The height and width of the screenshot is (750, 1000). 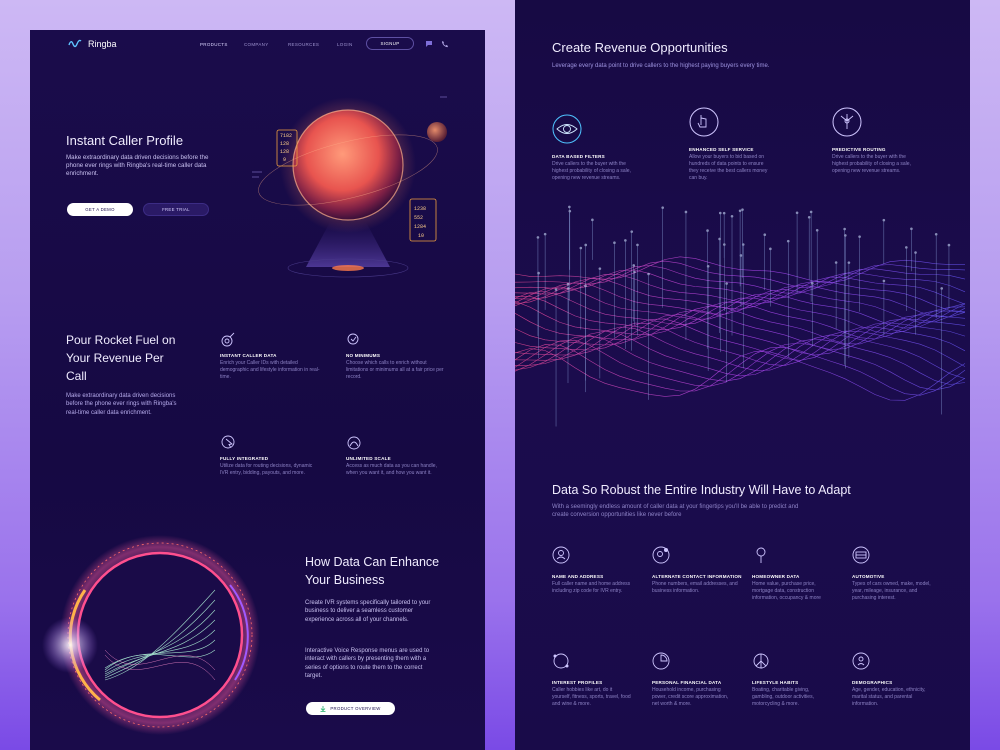 What do you see at coordinates (567, 129) in the screenshot?
I see `eye-icon` at bounding box center [567, 129].